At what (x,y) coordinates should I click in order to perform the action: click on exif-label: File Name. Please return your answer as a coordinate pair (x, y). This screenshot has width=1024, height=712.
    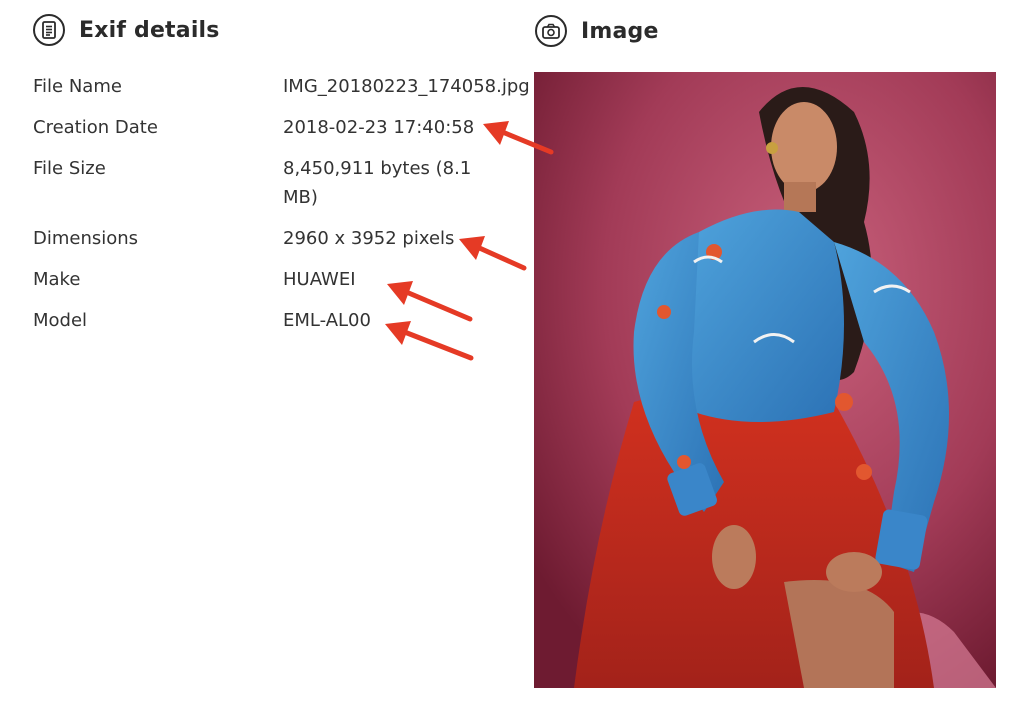
    Looking at the image, I should click on (77, 86).